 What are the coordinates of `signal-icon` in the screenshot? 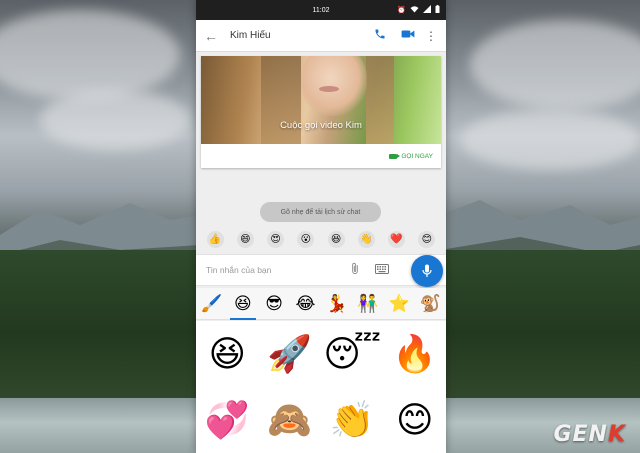 It's located at (427, 11).